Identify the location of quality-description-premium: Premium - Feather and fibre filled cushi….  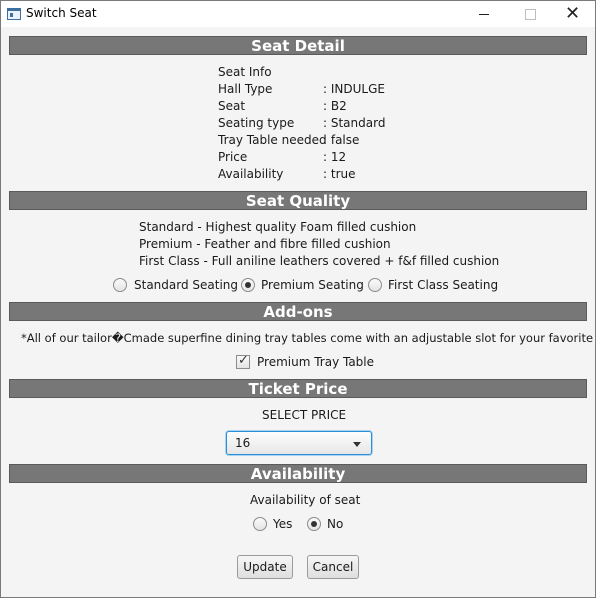
(265, 244).